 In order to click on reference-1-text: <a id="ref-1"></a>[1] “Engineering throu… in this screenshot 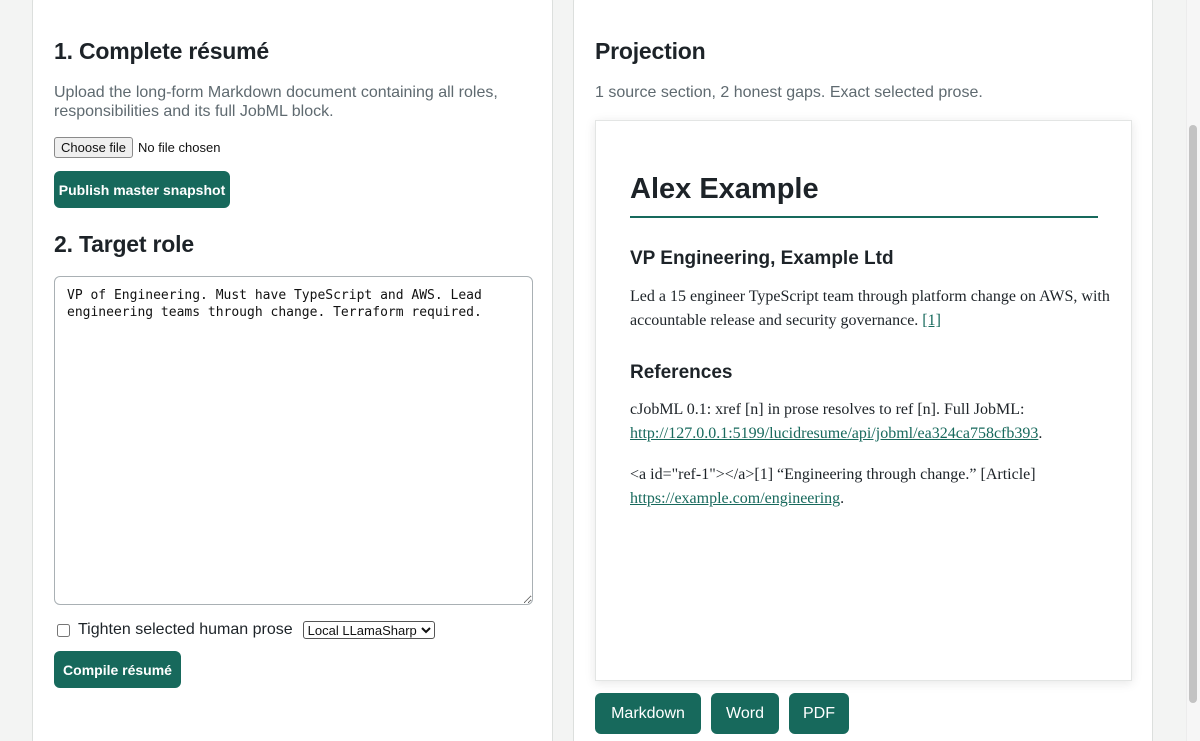, I will do `click(833, 474)`.